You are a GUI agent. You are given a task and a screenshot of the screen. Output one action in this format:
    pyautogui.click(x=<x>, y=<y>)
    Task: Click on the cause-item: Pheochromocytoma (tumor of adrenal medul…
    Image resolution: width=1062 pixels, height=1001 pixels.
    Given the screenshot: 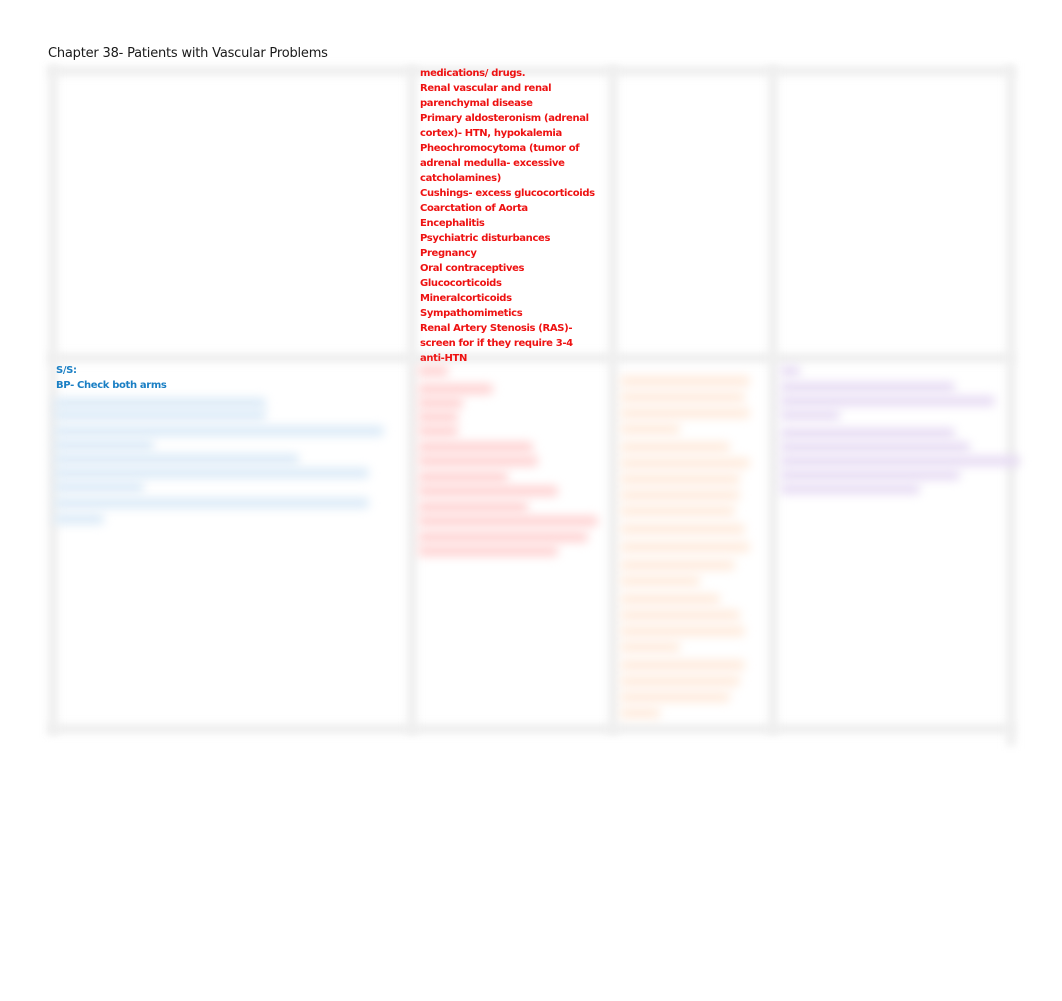 What is the action you would take?
    pyautogui.click(x=500, y=163)
    